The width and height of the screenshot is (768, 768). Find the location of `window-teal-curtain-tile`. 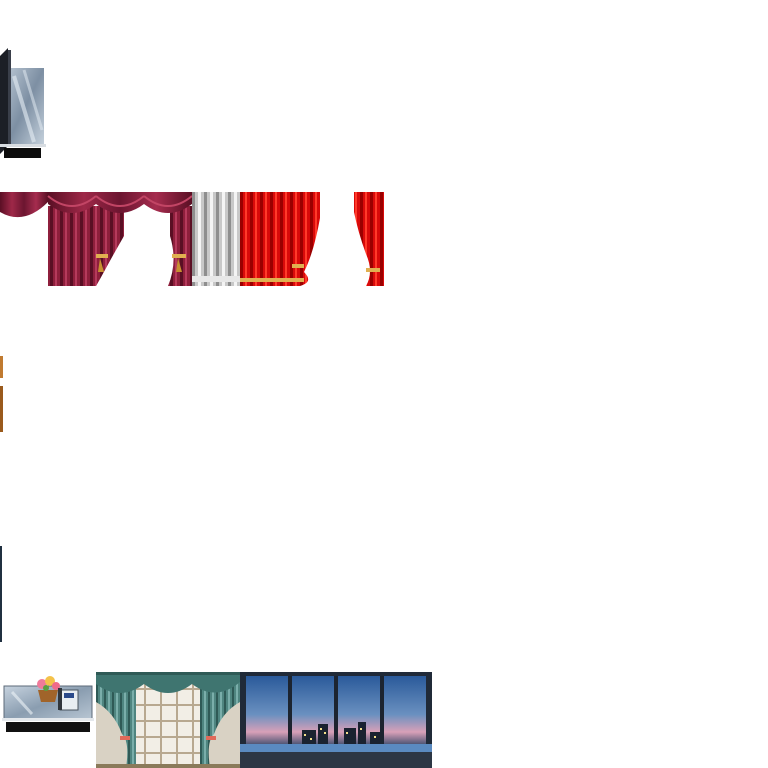

window-teal-curtain-tile is located at coordinates (168, 720).